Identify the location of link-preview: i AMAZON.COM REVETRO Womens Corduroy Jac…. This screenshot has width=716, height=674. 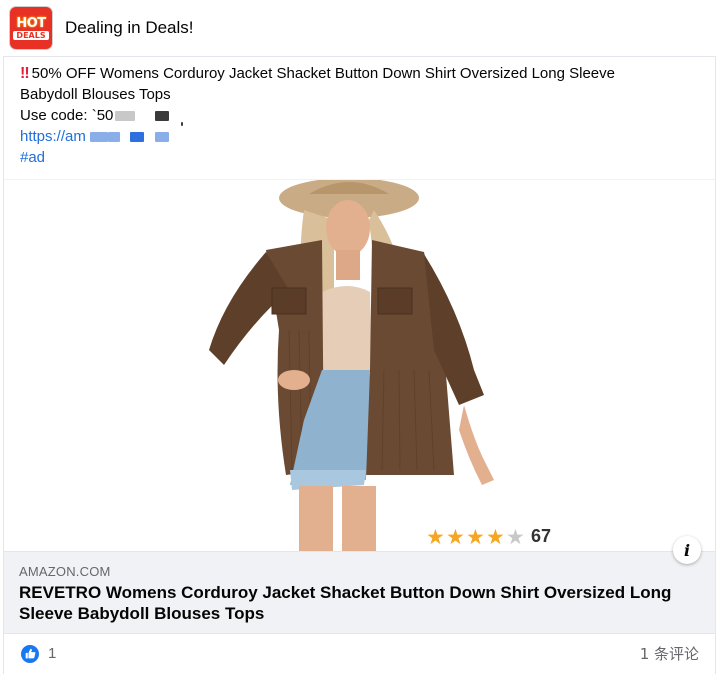
(359, 585).